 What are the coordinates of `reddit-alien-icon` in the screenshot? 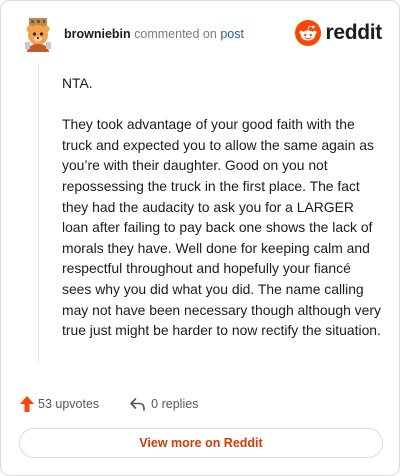 It's located at (308, 33).